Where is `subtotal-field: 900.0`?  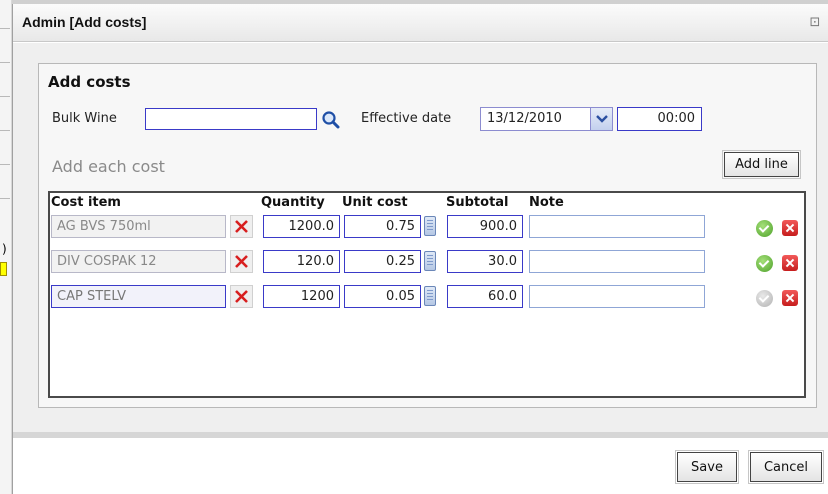 subtotal-field: 900.0 is located at coordinates (485, 226).